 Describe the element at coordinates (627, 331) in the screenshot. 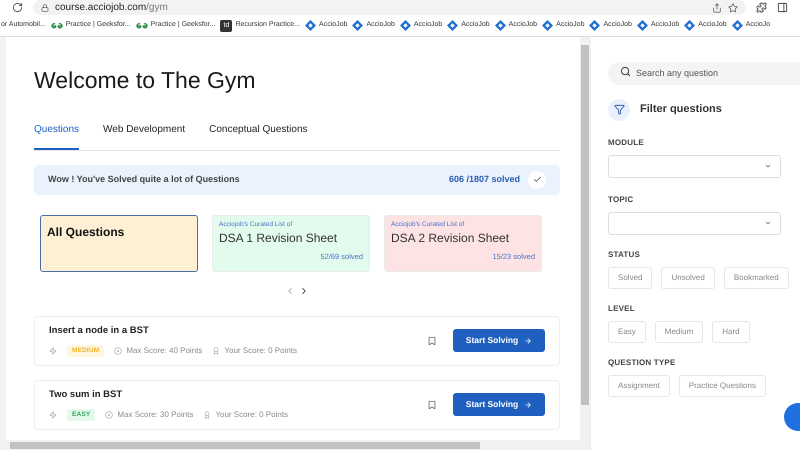

I see `filter-option: Easy` at that location.